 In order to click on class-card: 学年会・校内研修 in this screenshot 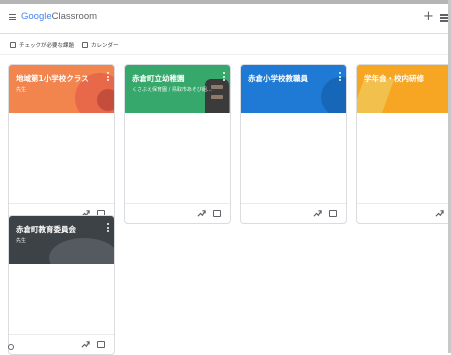, I will do `click(402, 144)`.